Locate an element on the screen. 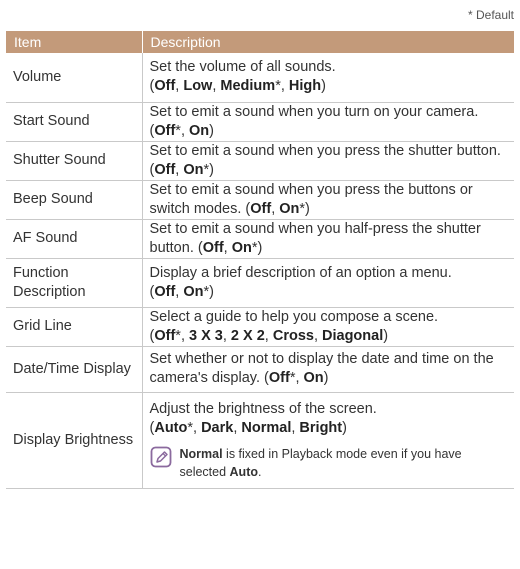 The height and width of the screenshot is (569, 520). option-value: 2 X 2 is located at coordinates (247, 335).